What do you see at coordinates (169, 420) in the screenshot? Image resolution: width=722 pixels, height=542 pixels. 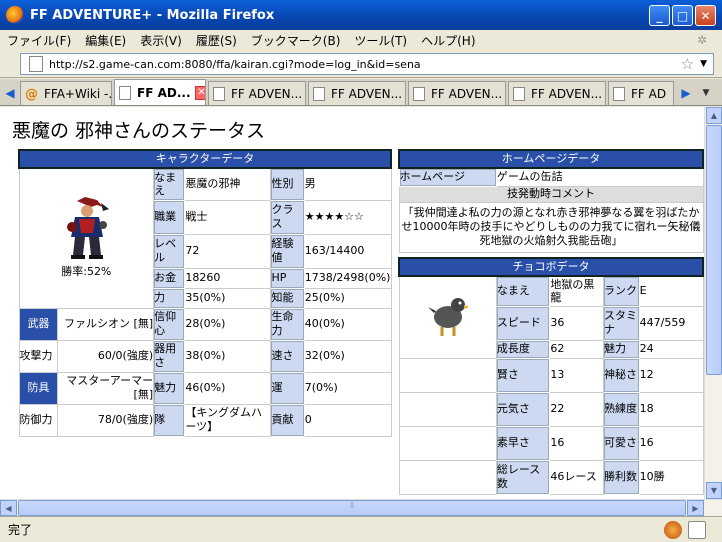 I see `label-team: 隊` at bounding box center [169, 420].